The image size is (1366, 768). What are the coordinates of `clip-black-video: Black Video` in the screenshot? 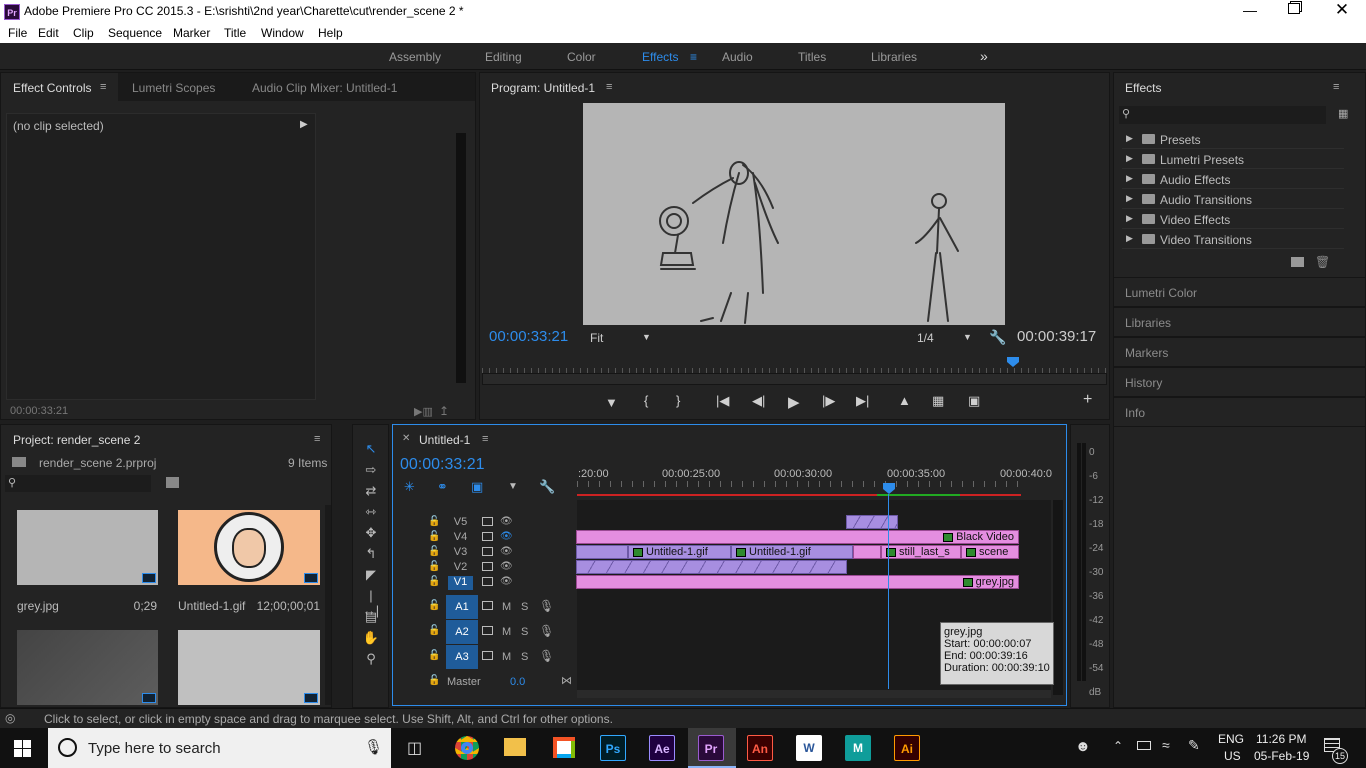 It's located at (797, 537).